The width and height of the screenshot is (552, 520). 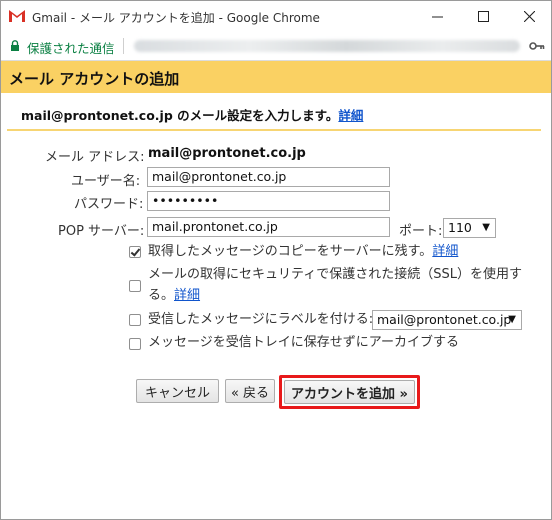 I want to click on email-address-value: mail@prontonet.co.jp, so click(x=227, y=153).